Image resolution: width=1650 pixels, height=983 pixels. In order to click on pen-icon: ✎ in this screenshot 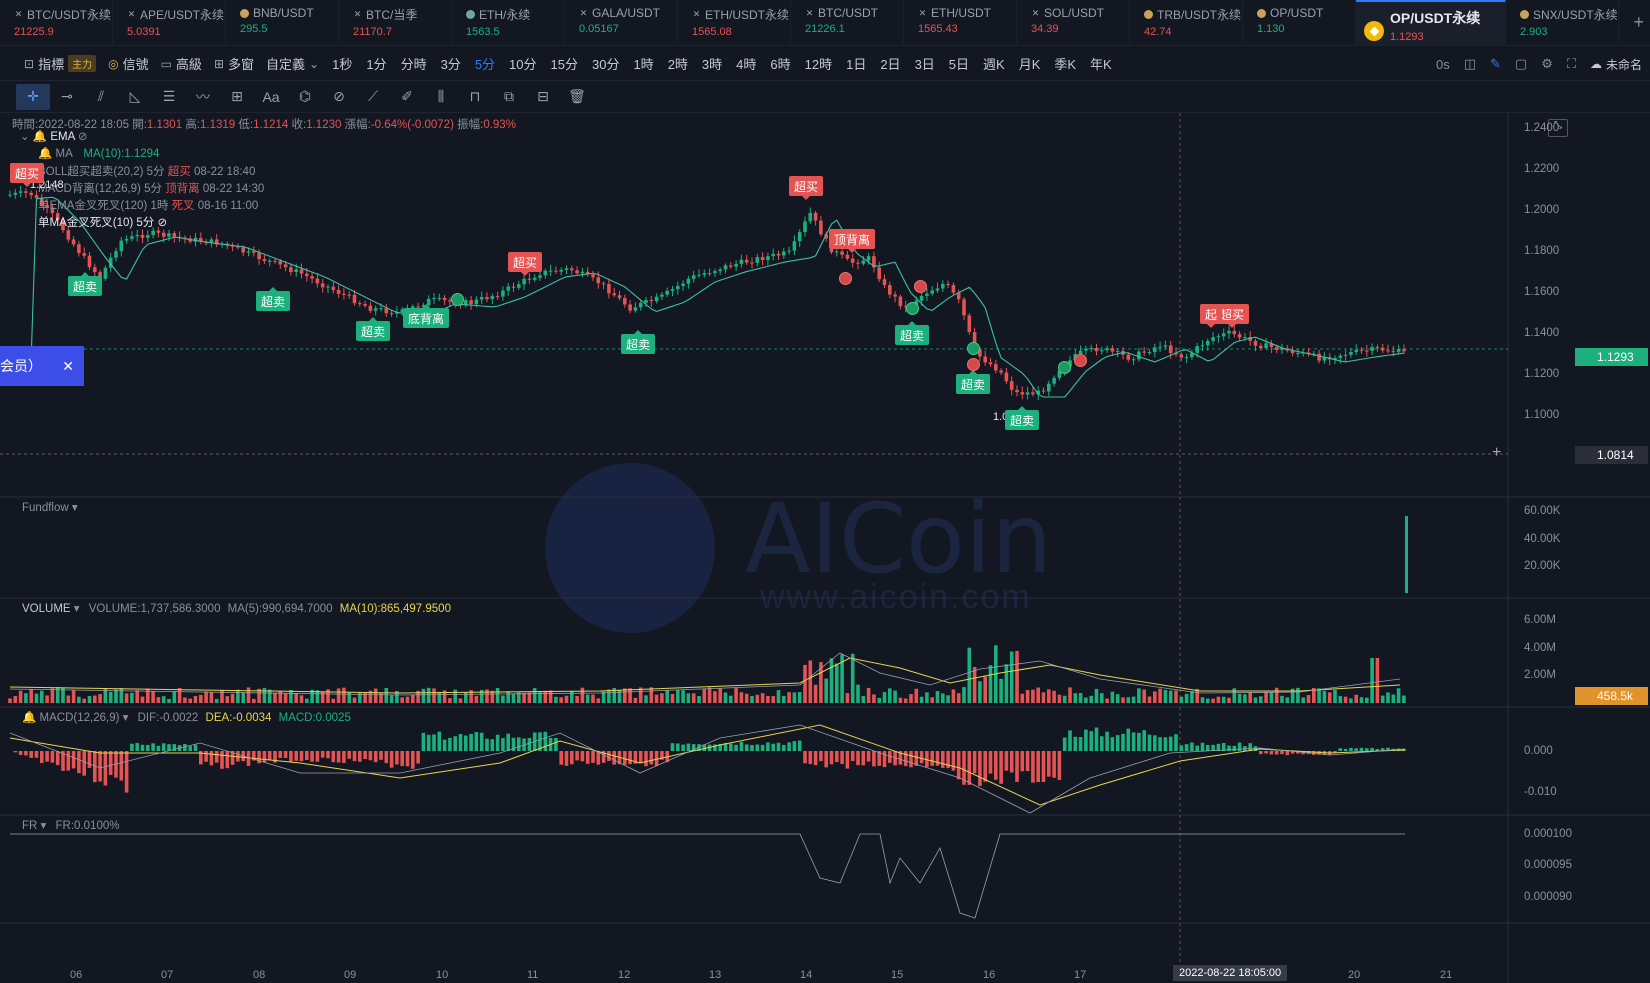, I will do `click(1495, 64)`.